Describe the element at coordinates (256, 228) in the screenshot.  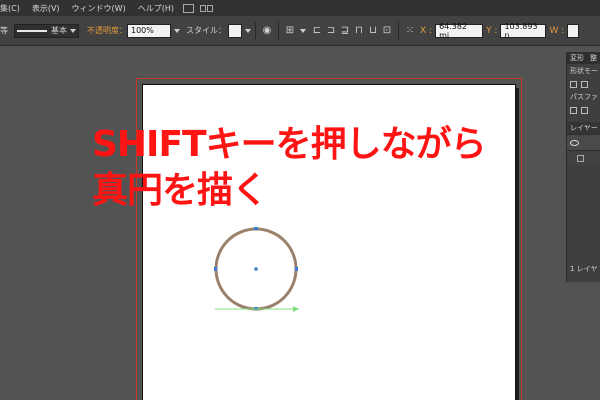
I see `anchor-point-top` at that location.